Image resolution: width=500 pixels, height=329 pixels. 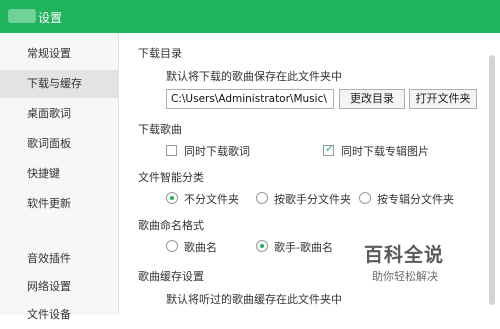 I want to click on download-cover-label: 同时下载专辑图片, so click(x=385, y=151).